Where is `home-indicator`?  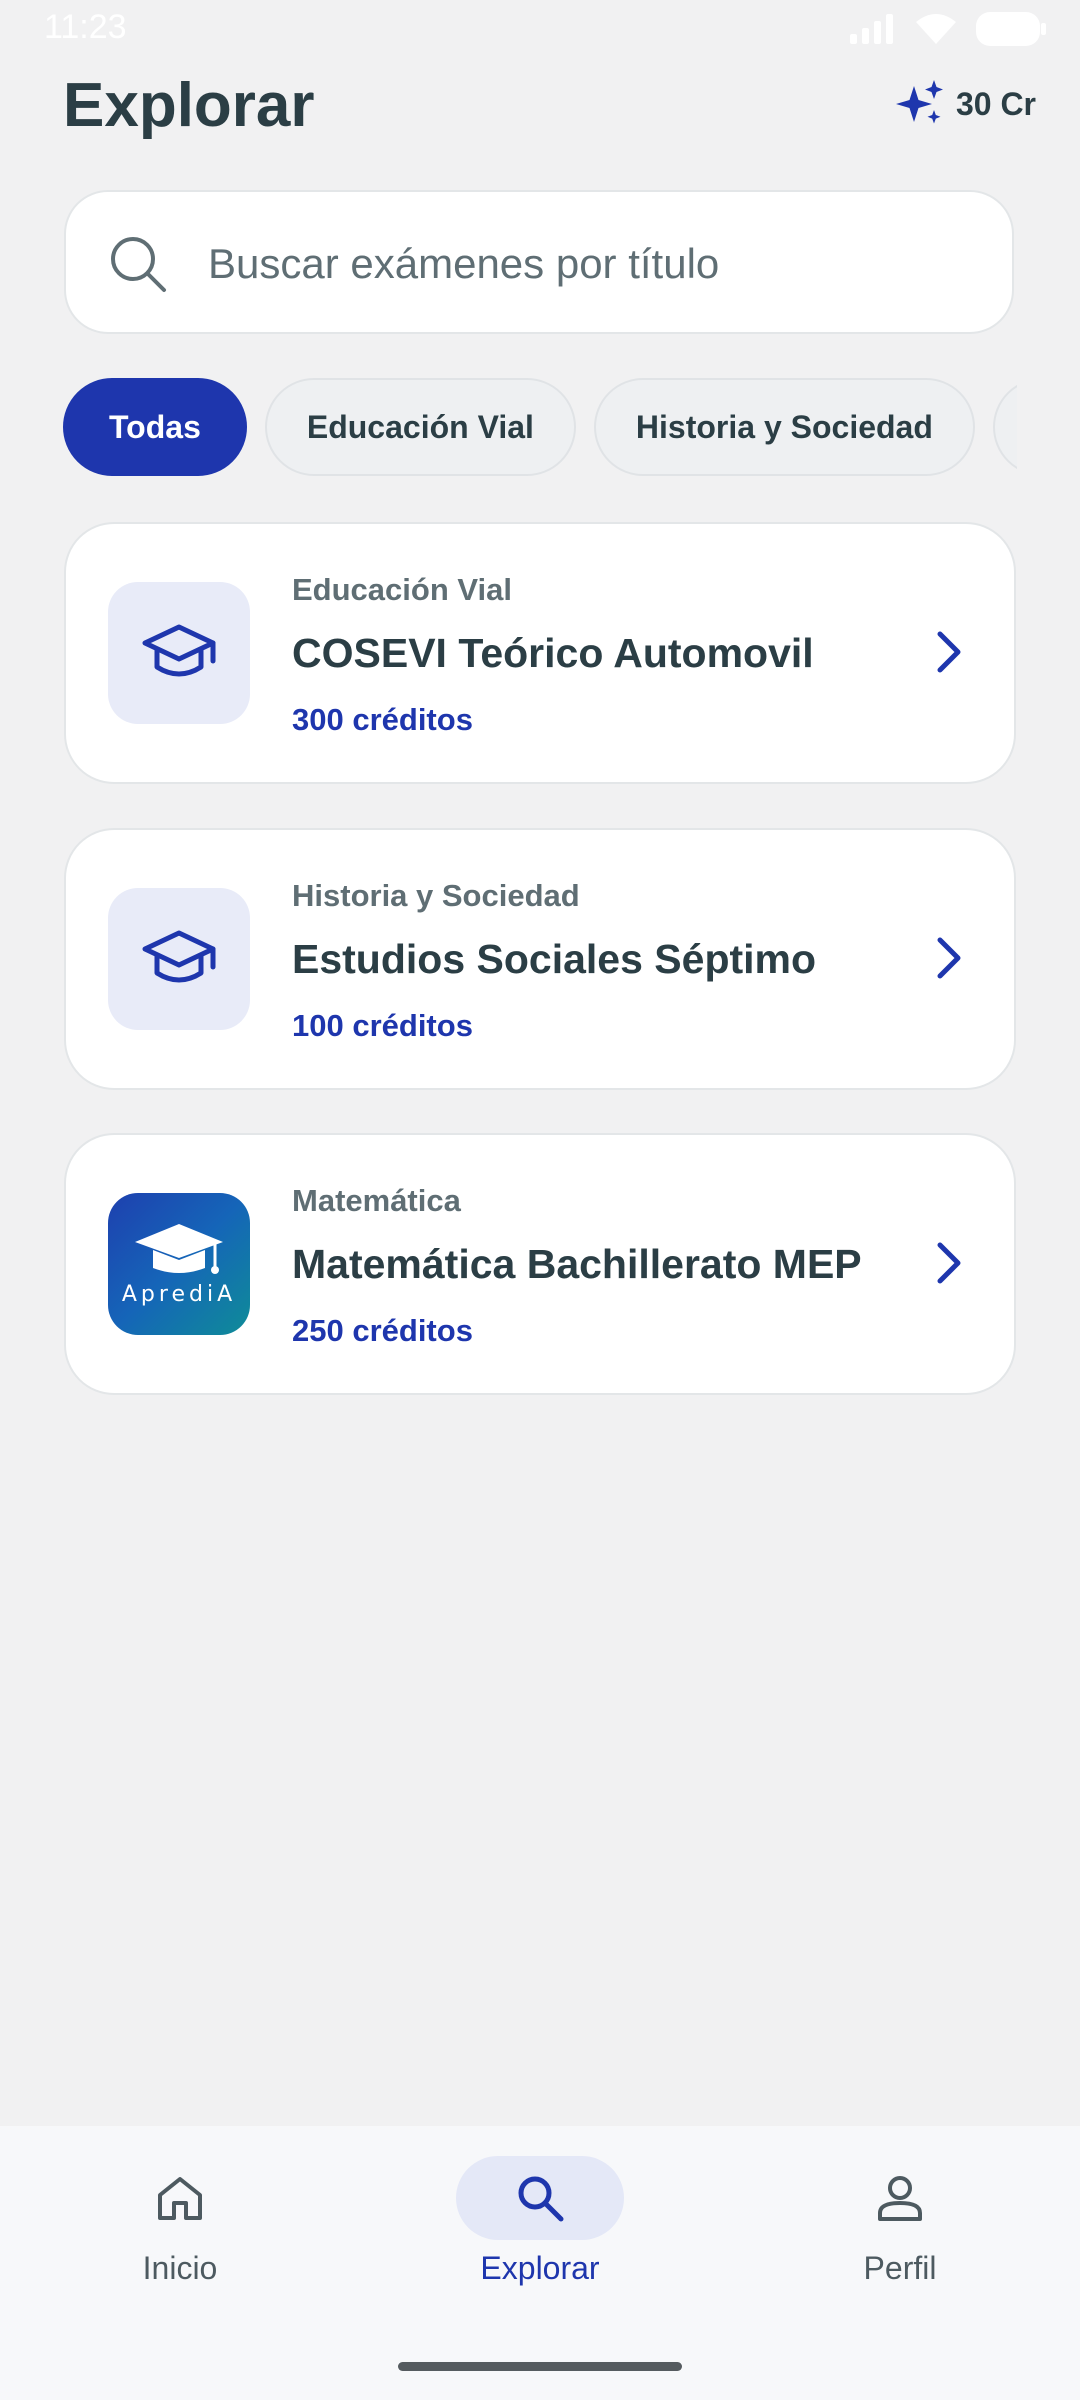 home-indicator is located at coordinates (540, 2366).